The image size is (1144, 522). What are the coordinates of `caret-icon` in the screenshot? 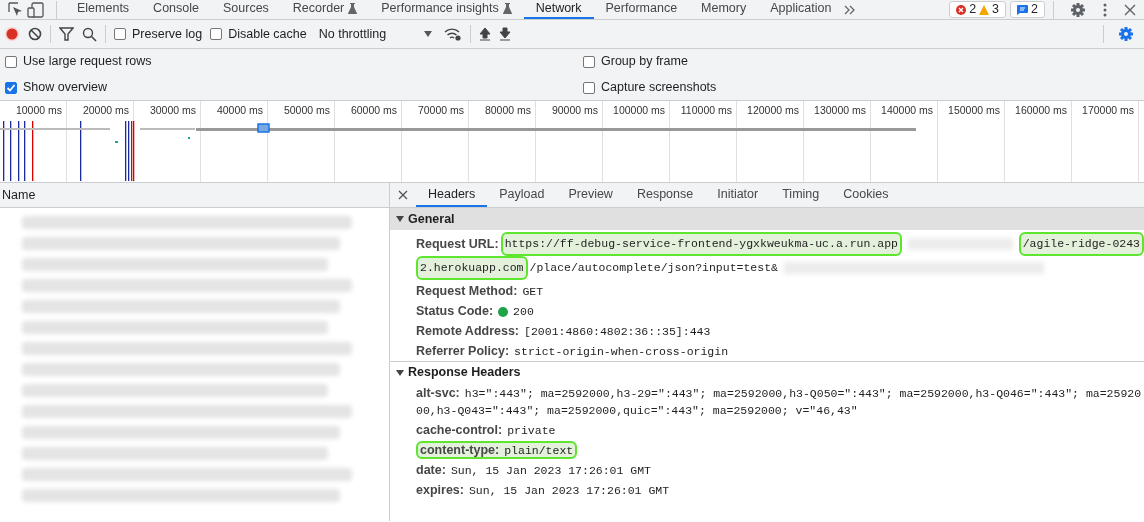 It's located at (428, 34).